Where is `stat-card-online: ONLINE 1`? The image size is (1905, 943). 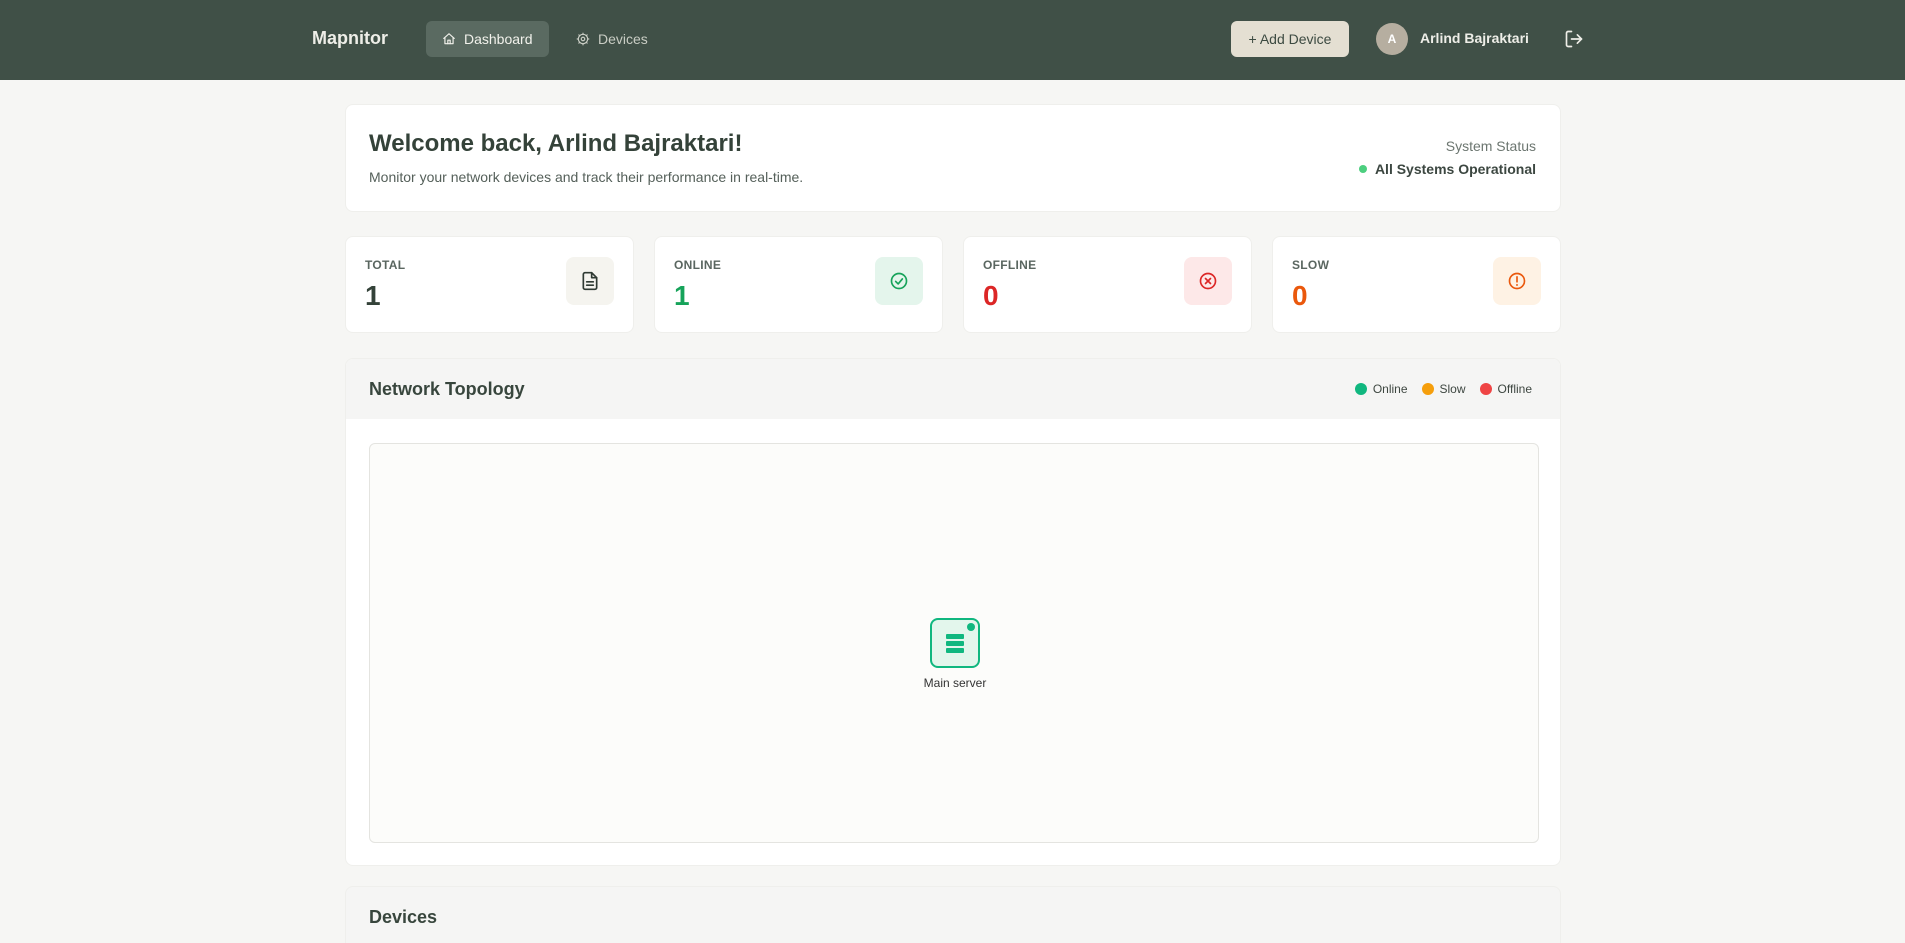
stat-card-online: ONLINE 1 is located at coordinates (798, 284).